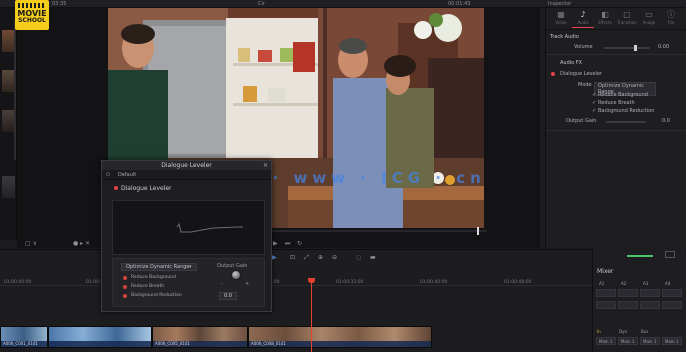 The width and height of the screenshot is (686, 352). Describe the element at coordinates (583, 47) in the screenshot. I see `volume-label: Volume` at that location.